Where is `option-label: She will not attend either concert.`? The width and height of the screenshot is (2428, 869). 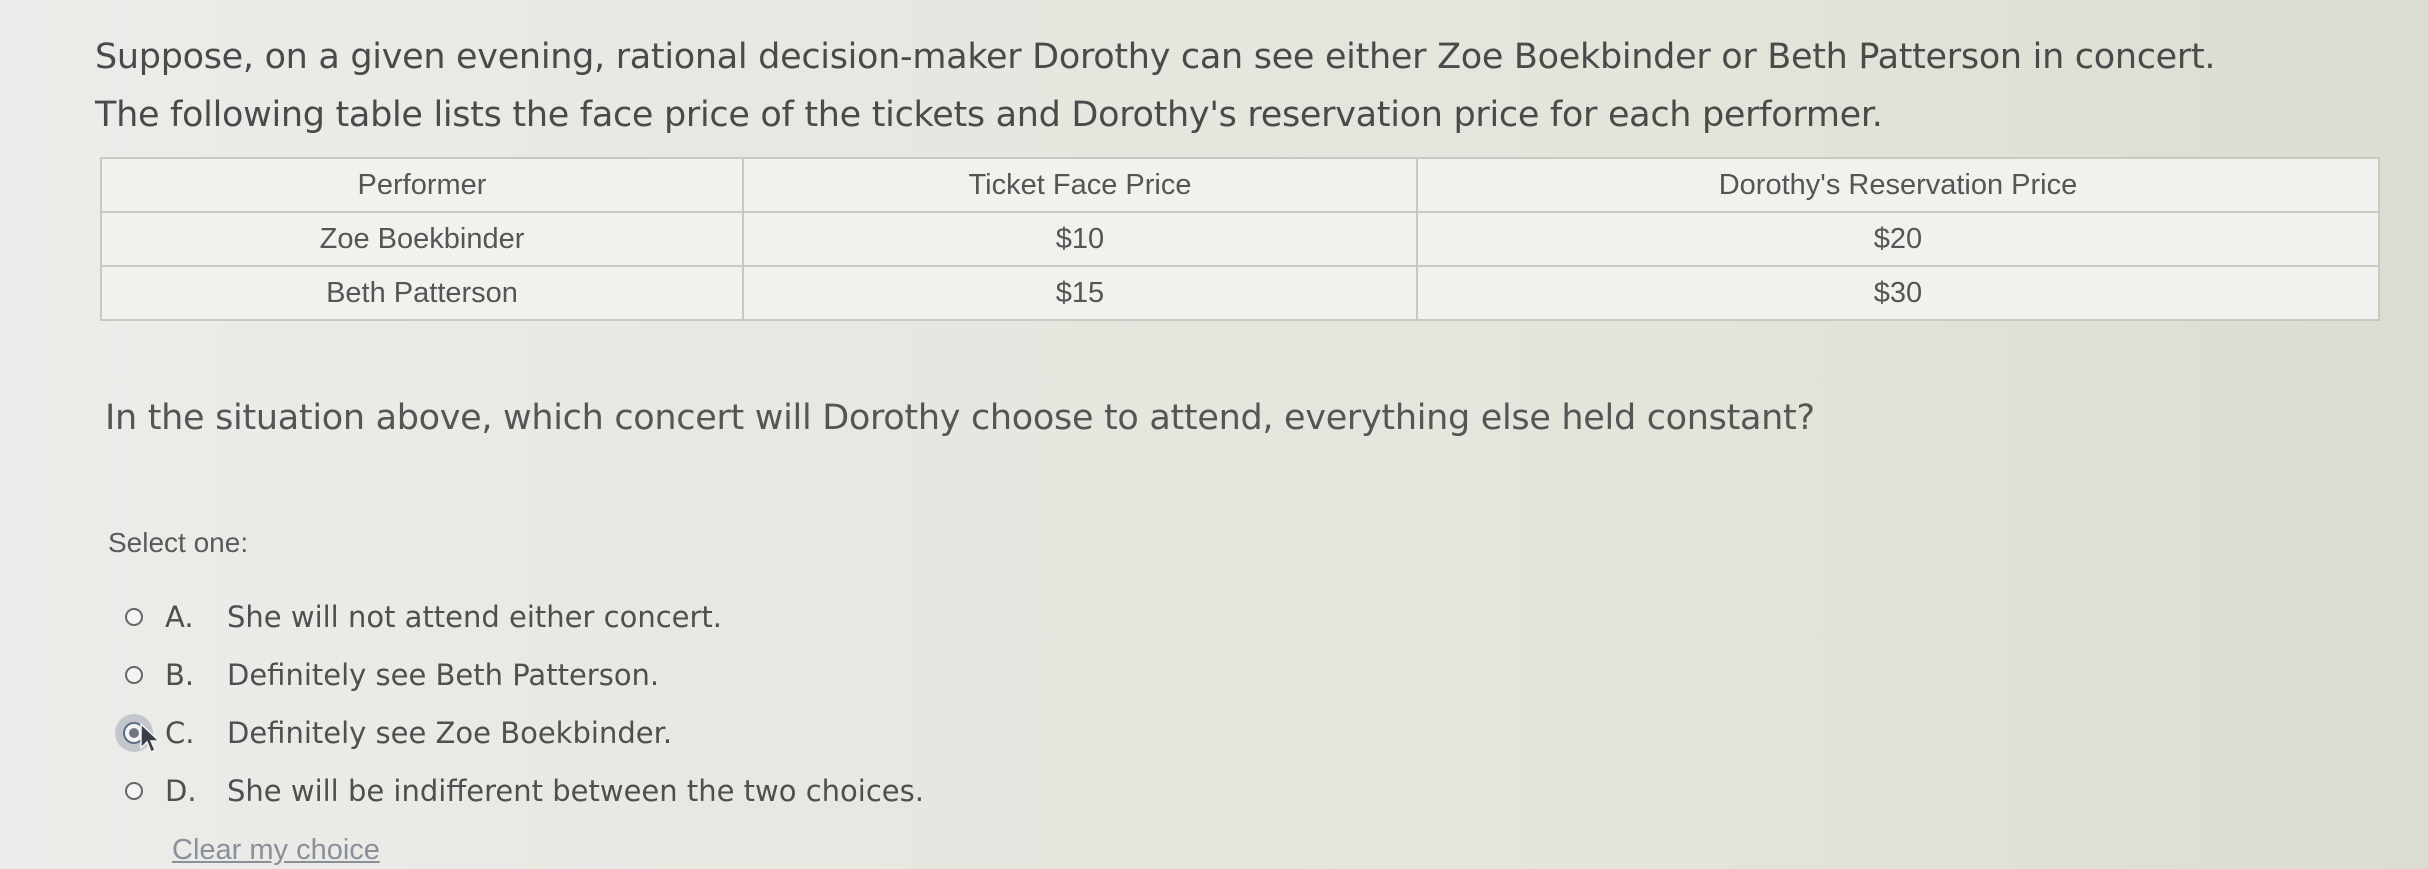
option-label: She will not attend either concert. is located at coordinates (475, 617).